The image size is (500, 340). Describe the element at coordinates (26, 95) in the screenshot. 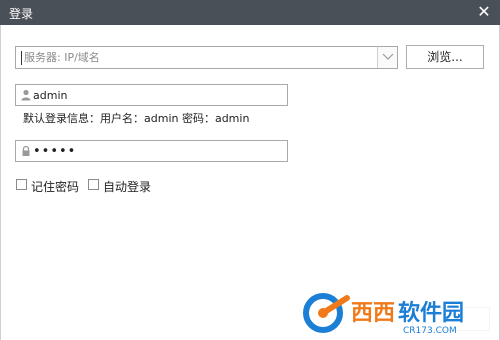

I see `user-icon` at that location.